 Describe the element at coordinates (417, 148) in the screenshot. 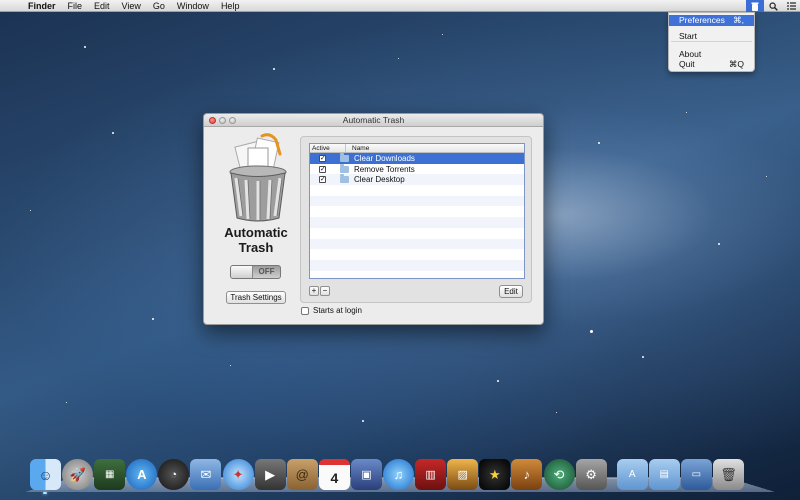

I see `table-header: Active Name` at that location.